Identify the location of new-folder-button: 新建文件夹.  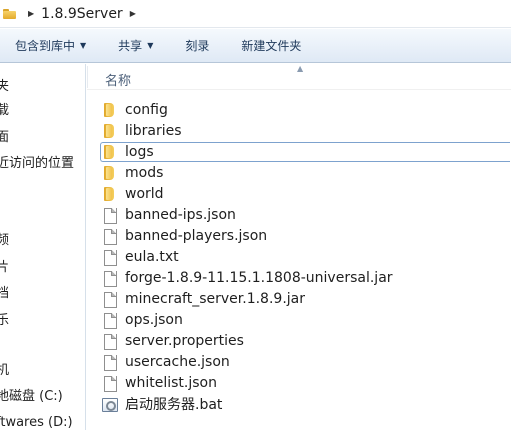
(271, 46).